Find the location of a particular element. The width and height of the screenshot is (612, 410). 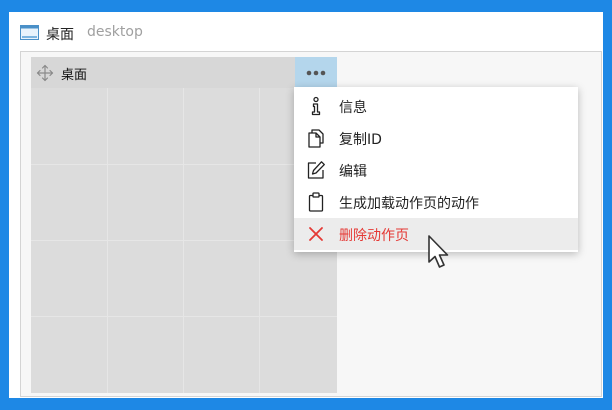

menu-item-edit: 编辑 is located at coordinates (436, 170).